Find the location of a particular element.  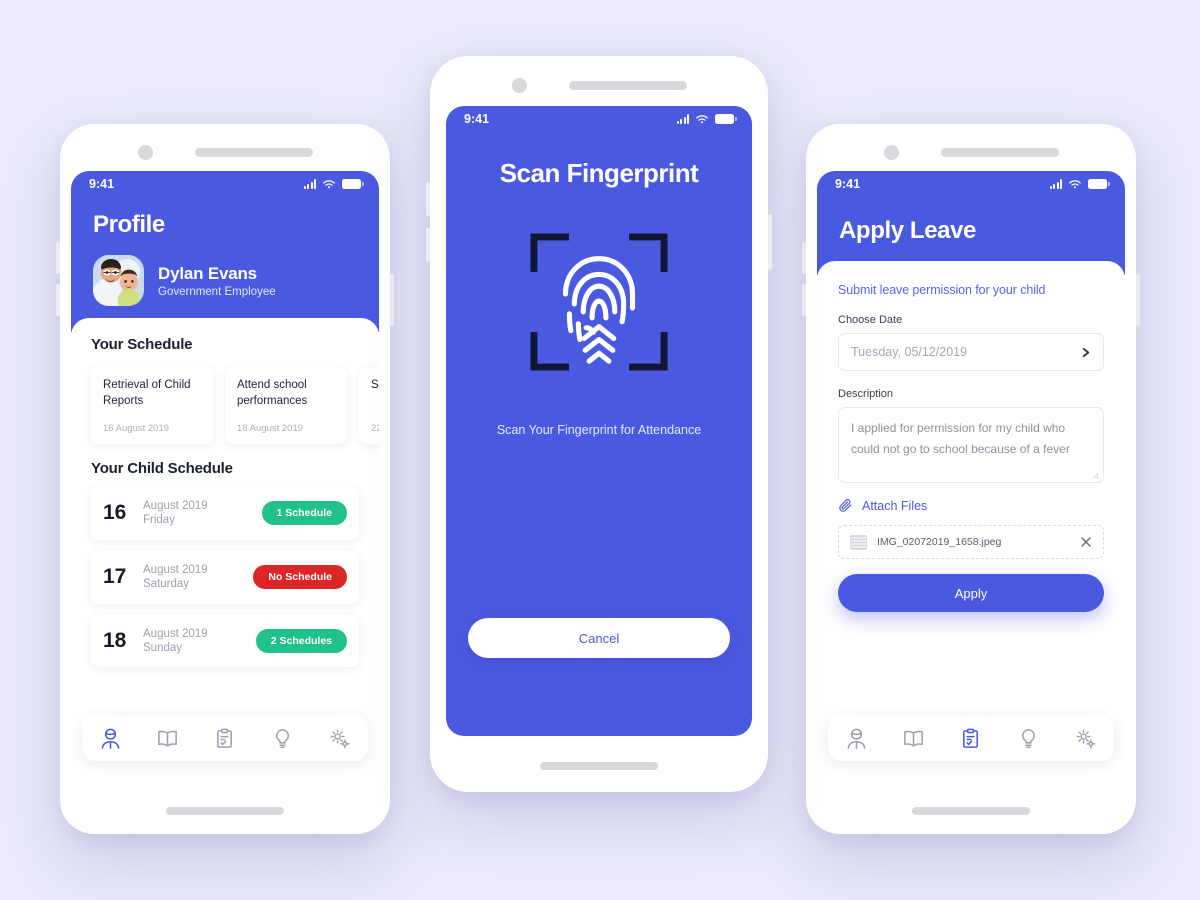

bottom-tabbar is located at coordinates (971, 738).